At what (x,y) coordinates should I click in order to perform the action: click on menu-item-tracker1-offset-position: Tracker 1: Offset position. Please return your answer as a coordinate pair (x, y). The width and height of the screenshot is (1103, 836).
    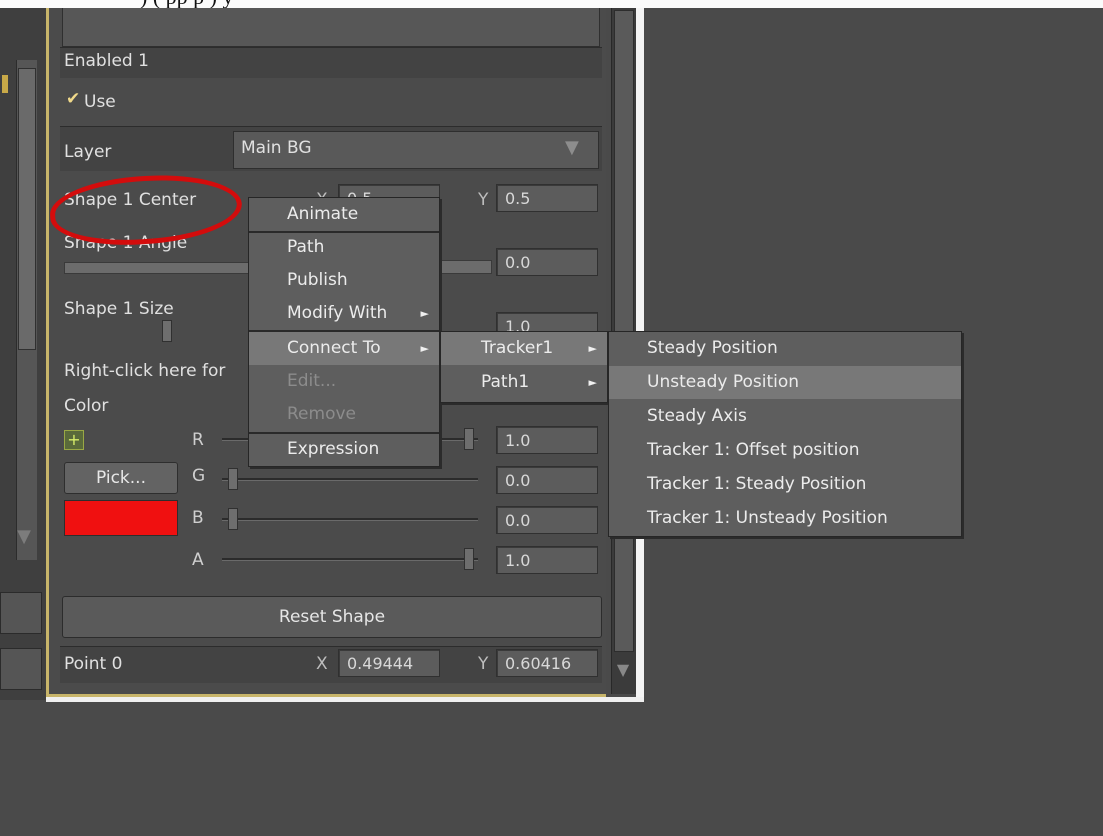
    Looking at the image, I should click on (785, 450).